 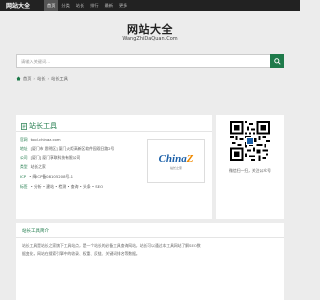 I want to click on breadcrumb: 首页 › 站长 › 站长工具, so click(x=42, y=78).